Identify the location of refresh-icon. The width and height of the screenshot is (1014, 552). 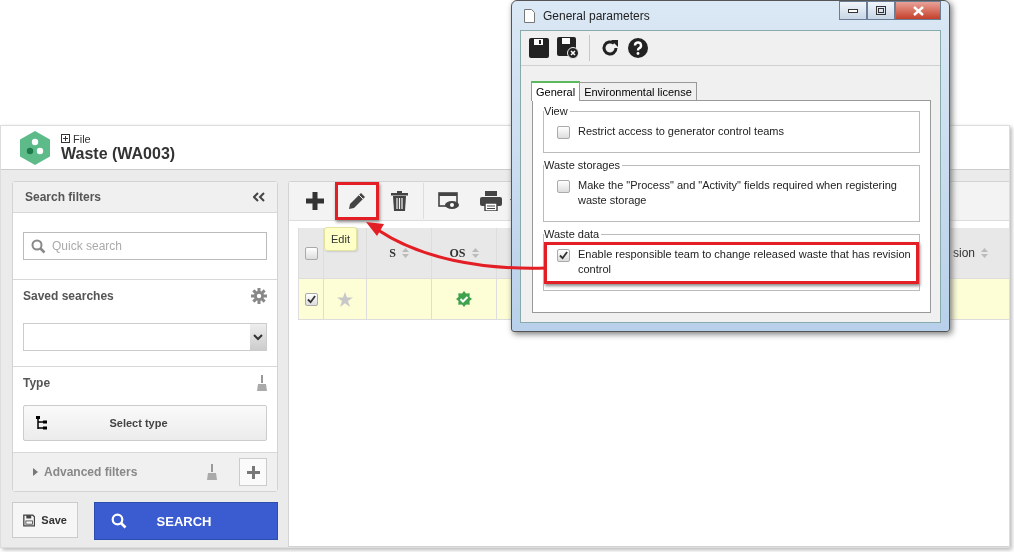
(610, 48).